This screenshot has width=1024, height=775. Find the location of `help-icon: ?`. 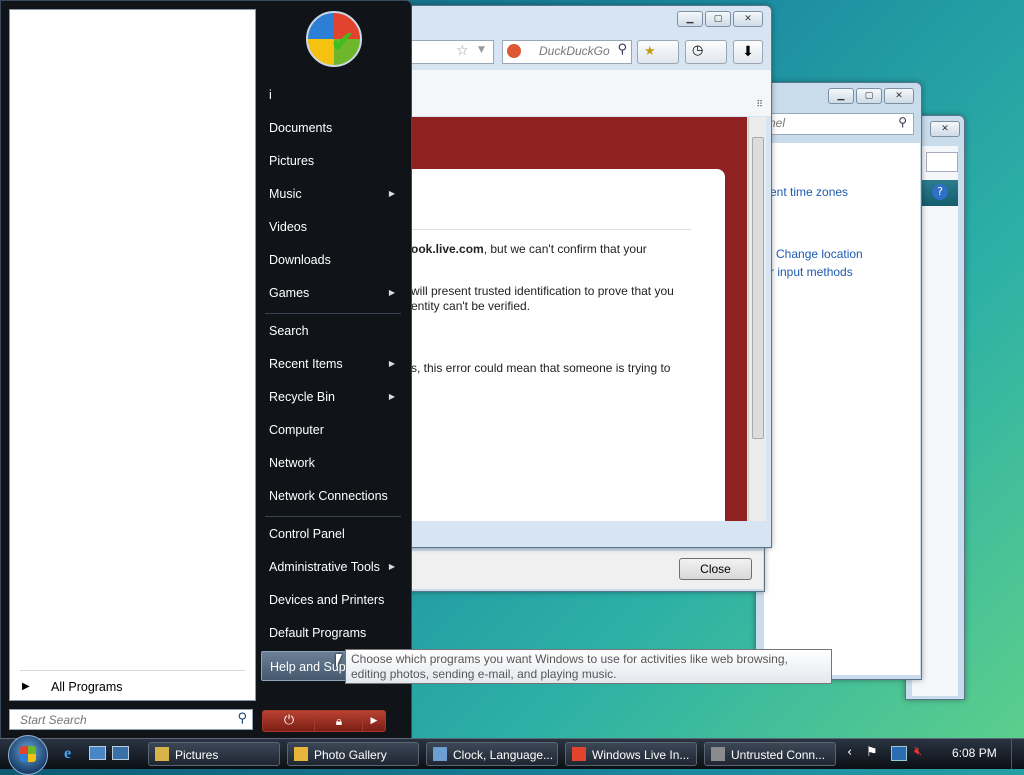

help-icon: ? is located at coordinates (940, 192).